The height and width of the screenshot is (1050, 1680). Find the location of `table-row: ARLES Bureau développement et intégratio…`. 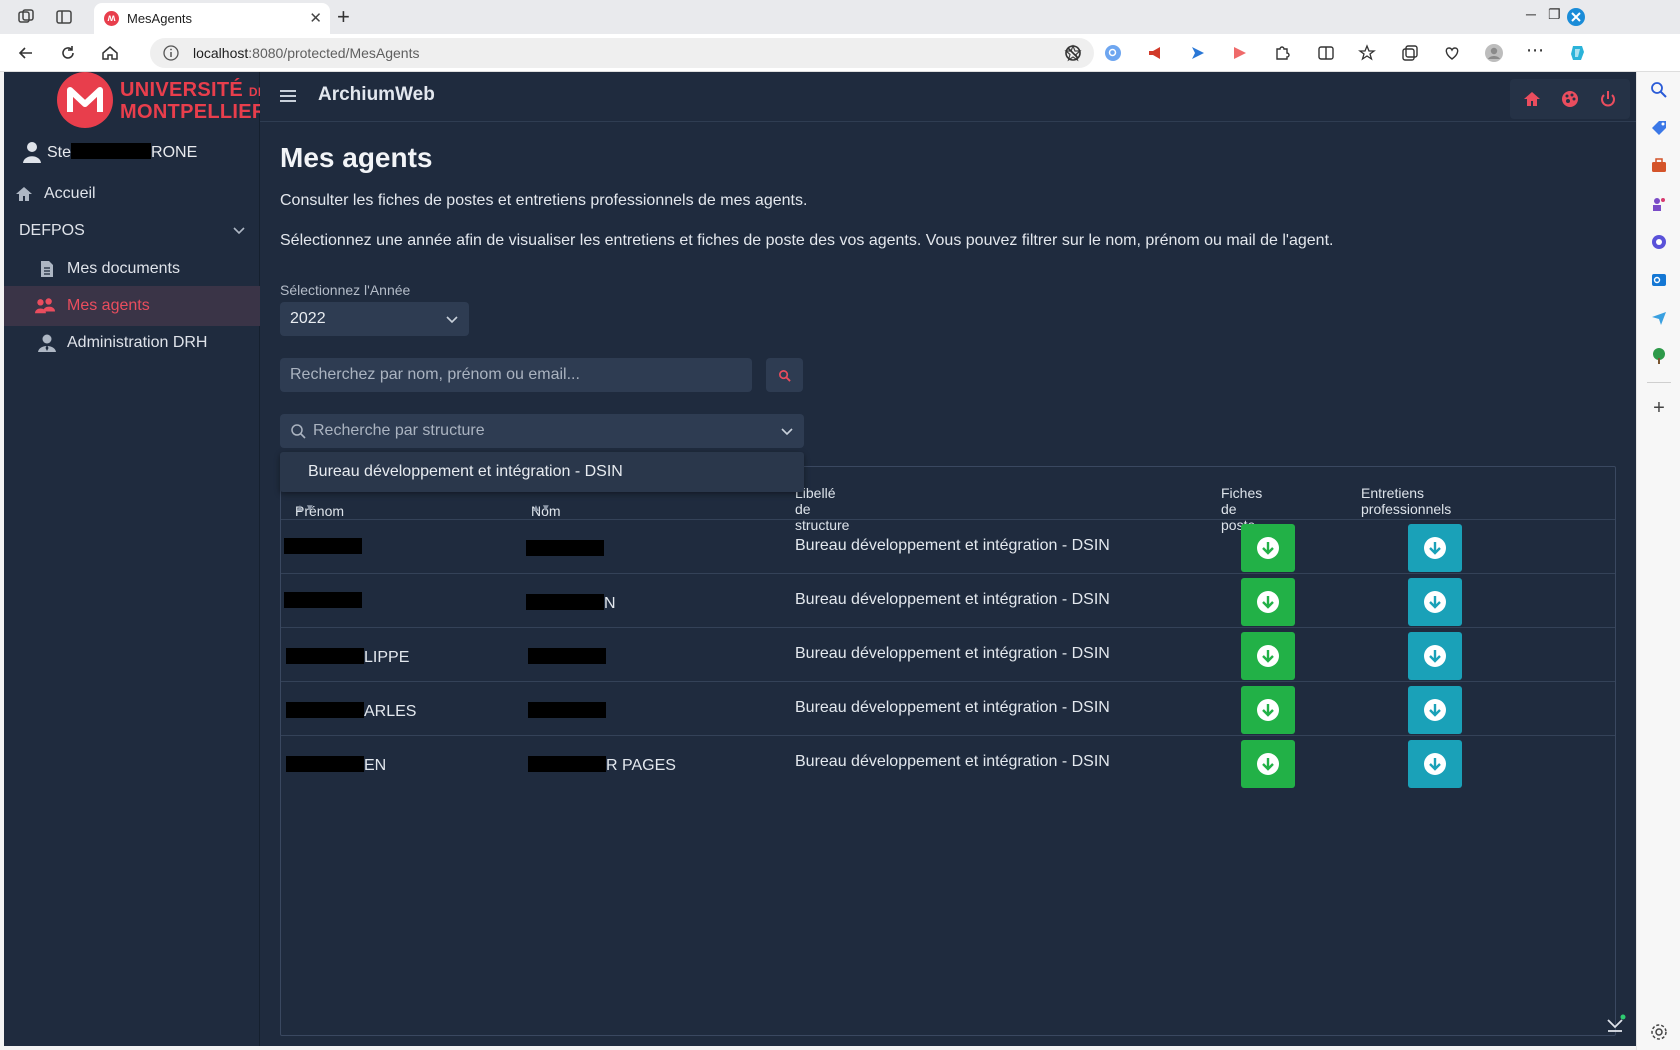

table-row: ARLES Bureau développement et intégratio… is located at coordinates (948, 710).